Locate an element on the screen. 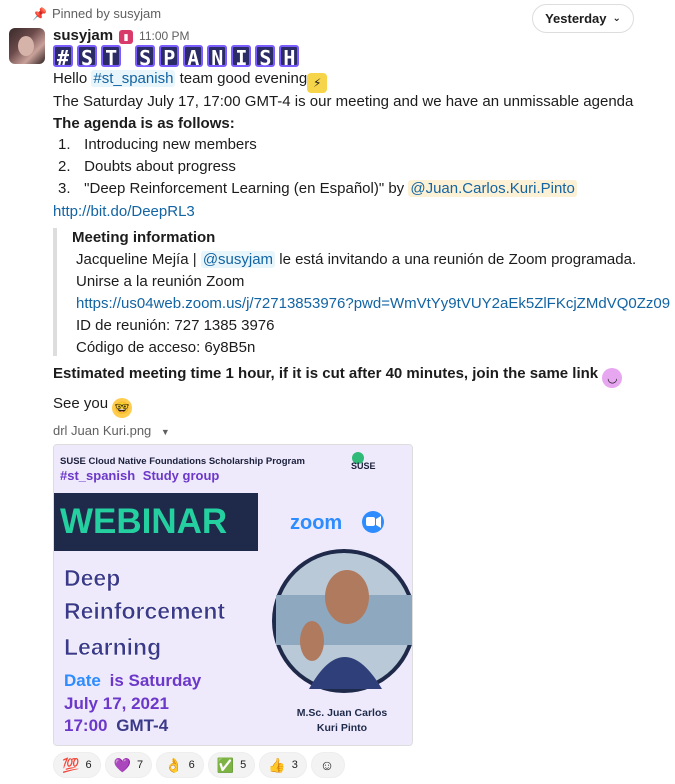 The width and height of the screenshot is (675, 784). see-you-line: See you 🤓 is located at coordinates (93, 406).